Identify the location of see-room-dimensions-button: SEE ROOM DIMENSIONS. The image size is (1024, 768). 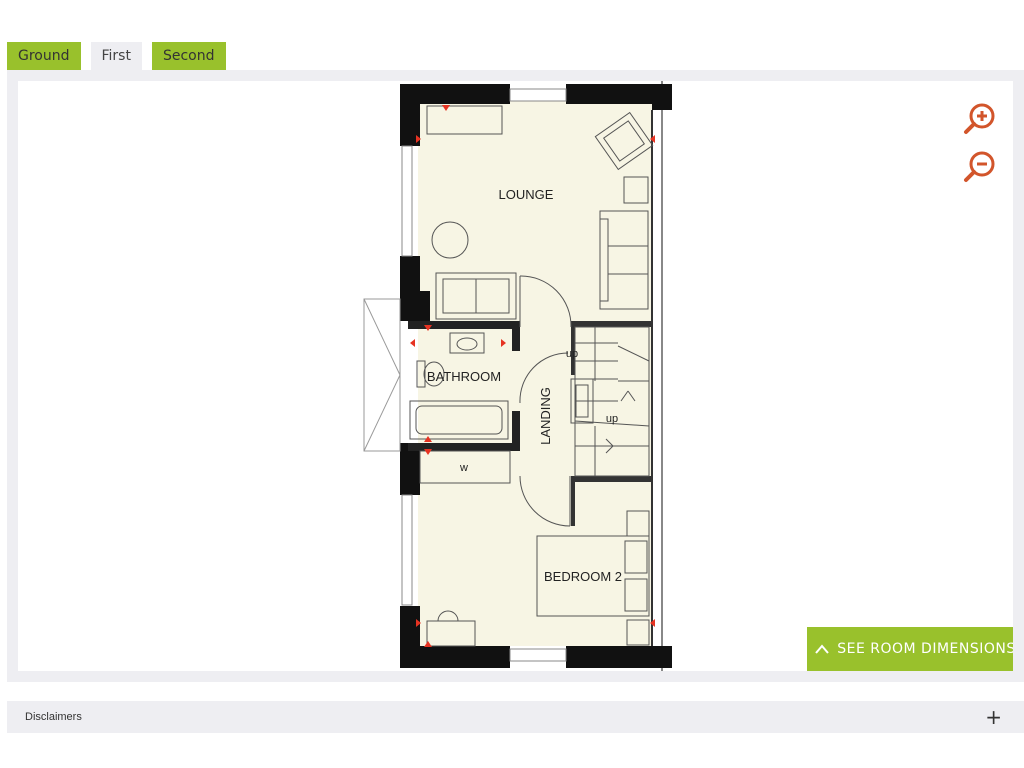
(910, 649).